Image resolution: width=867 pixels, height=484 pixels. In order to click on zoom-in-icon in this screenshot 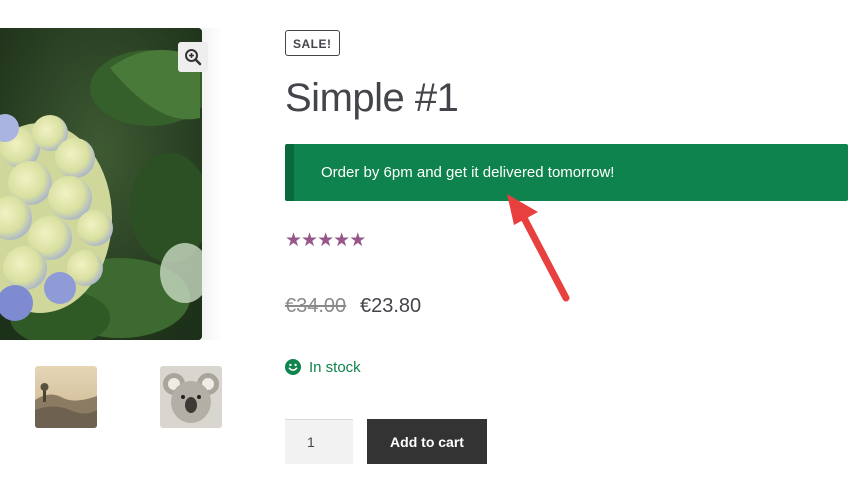, I will do `click(193, 57)`.